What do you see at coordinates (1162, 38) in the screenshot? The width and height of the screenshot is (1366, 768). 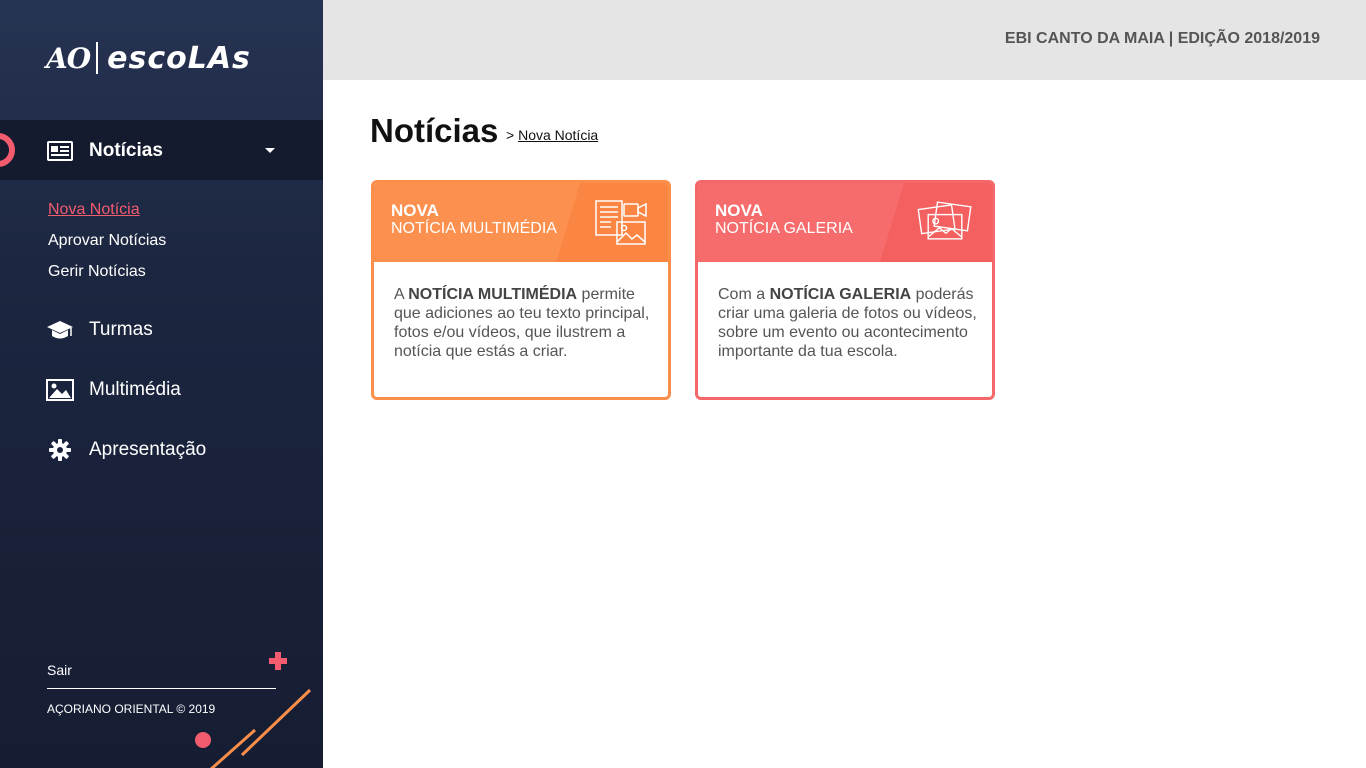 I see `school-edition-label: EBI CANTO DA MAIA | EDIÇÃO 2018/2019` at bounding box center [1162, 38].